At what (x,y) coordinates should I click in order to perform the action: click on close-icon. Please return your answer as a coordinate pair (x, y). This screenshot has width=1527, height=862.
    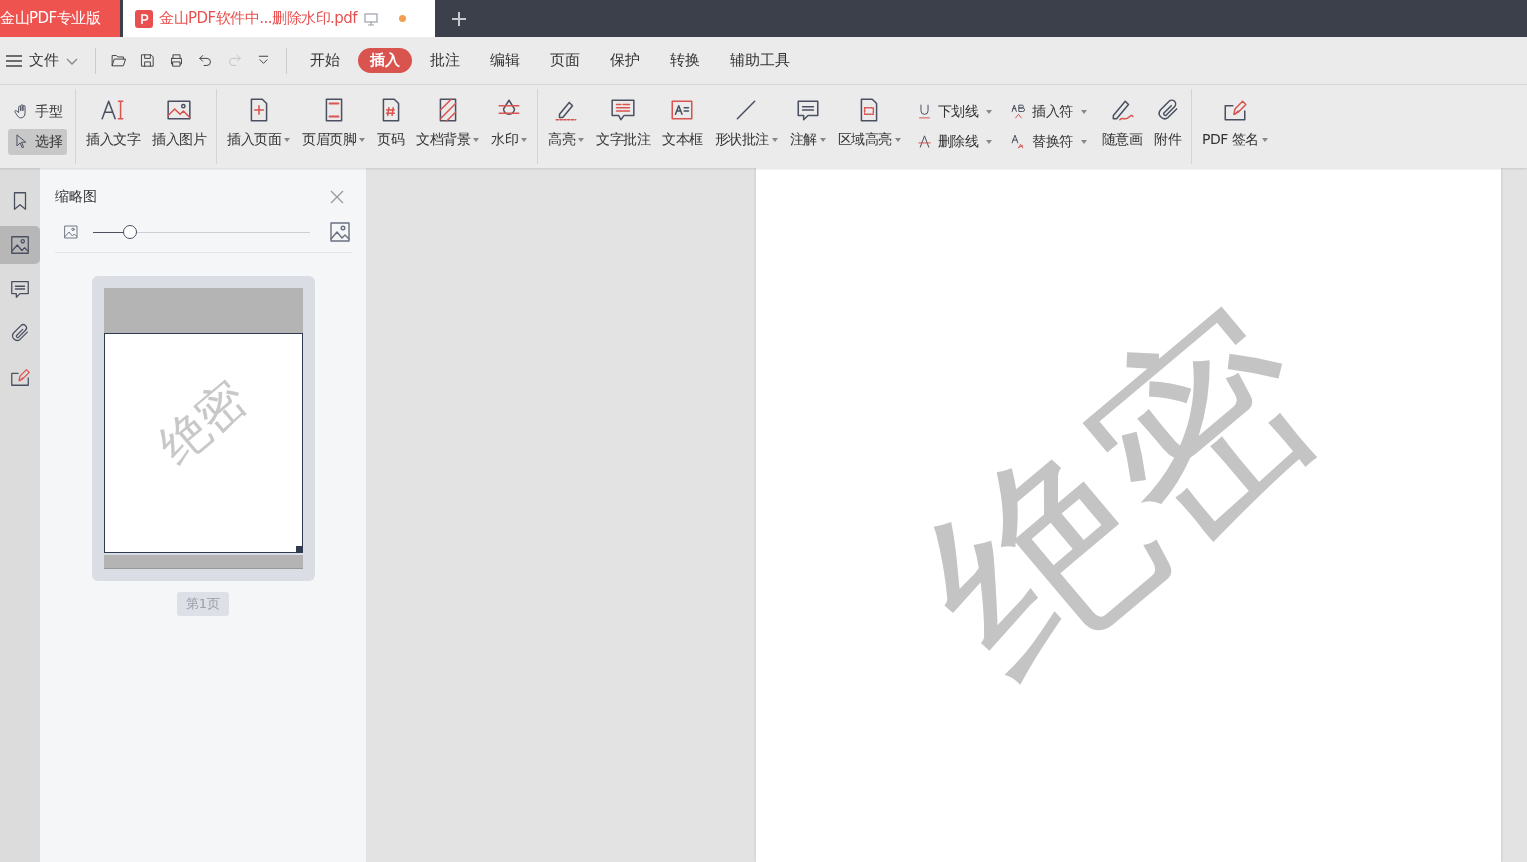
    Looking at the image, I should click on (337, 197).